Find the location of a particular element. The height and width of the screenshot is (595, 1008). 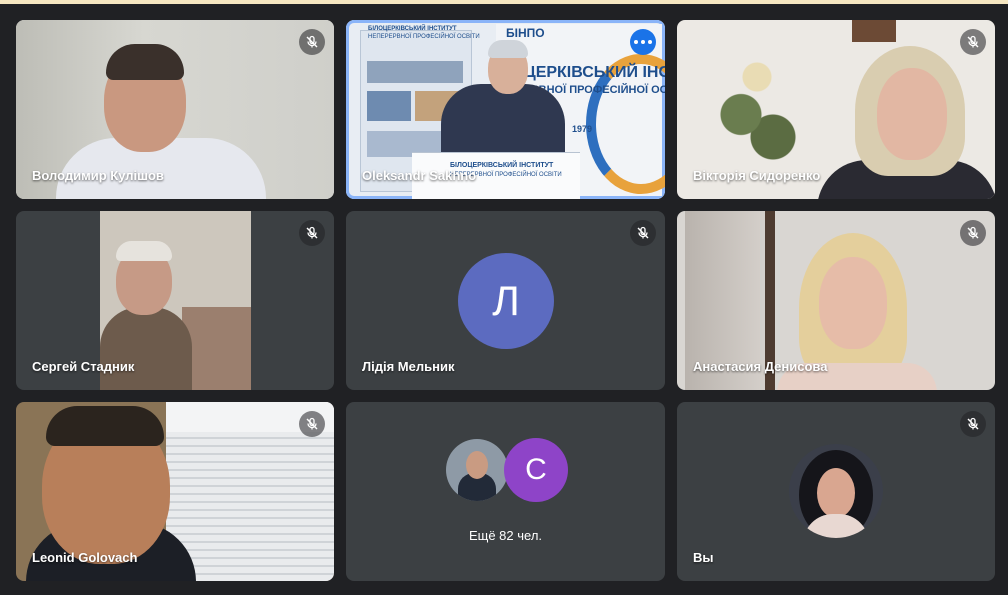

participant-name: Володимир Кулішов is located at coordinates (98, 175).